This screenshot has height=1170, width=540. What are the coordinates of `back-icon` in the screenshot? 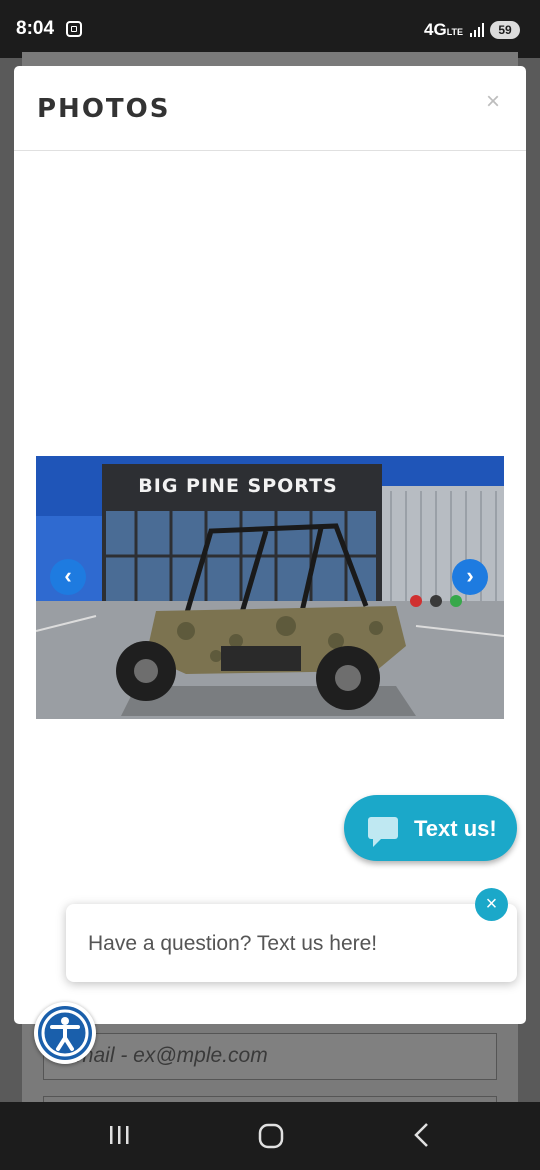 It's located at (422, 1135).